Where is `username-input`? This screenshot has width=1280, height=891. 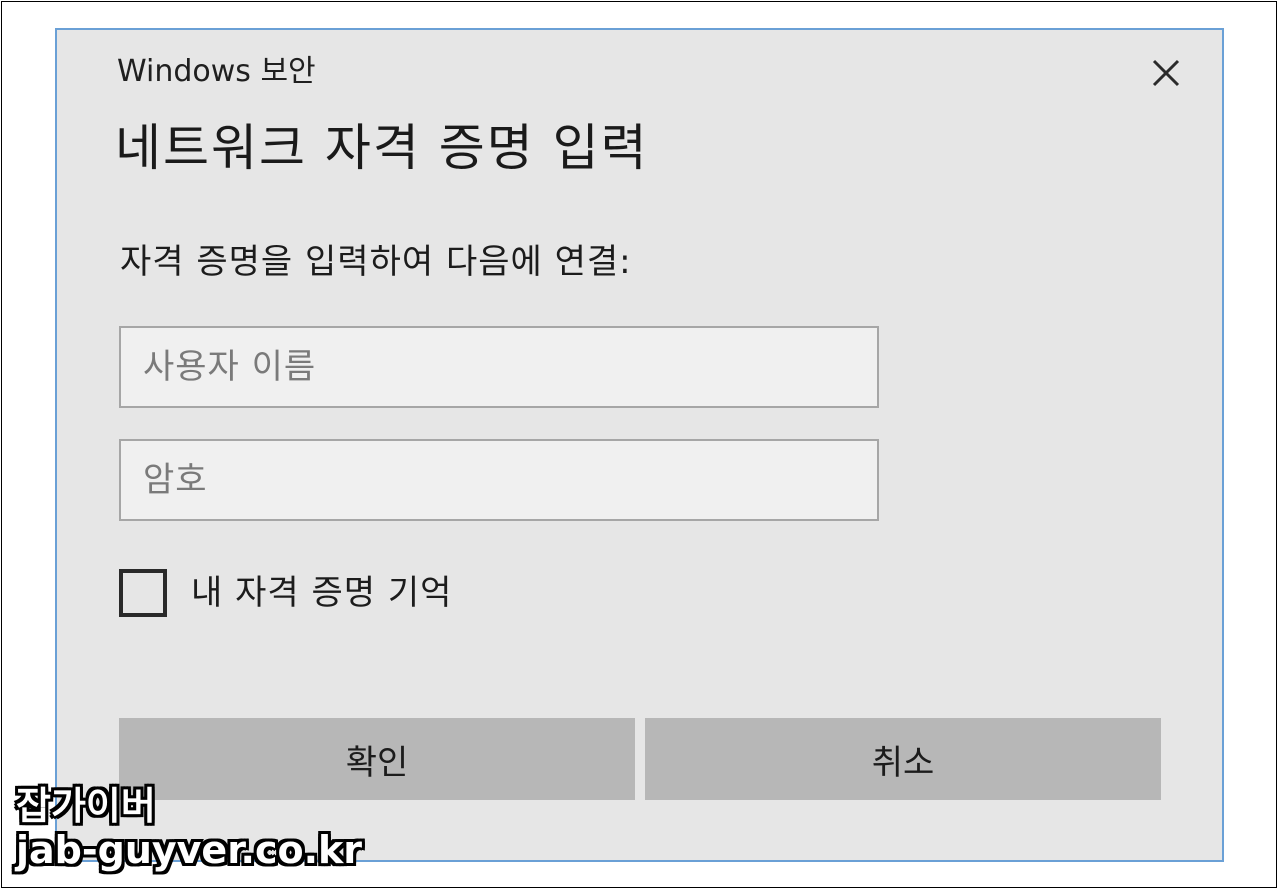 username-input is located at coordinates (499, 367).